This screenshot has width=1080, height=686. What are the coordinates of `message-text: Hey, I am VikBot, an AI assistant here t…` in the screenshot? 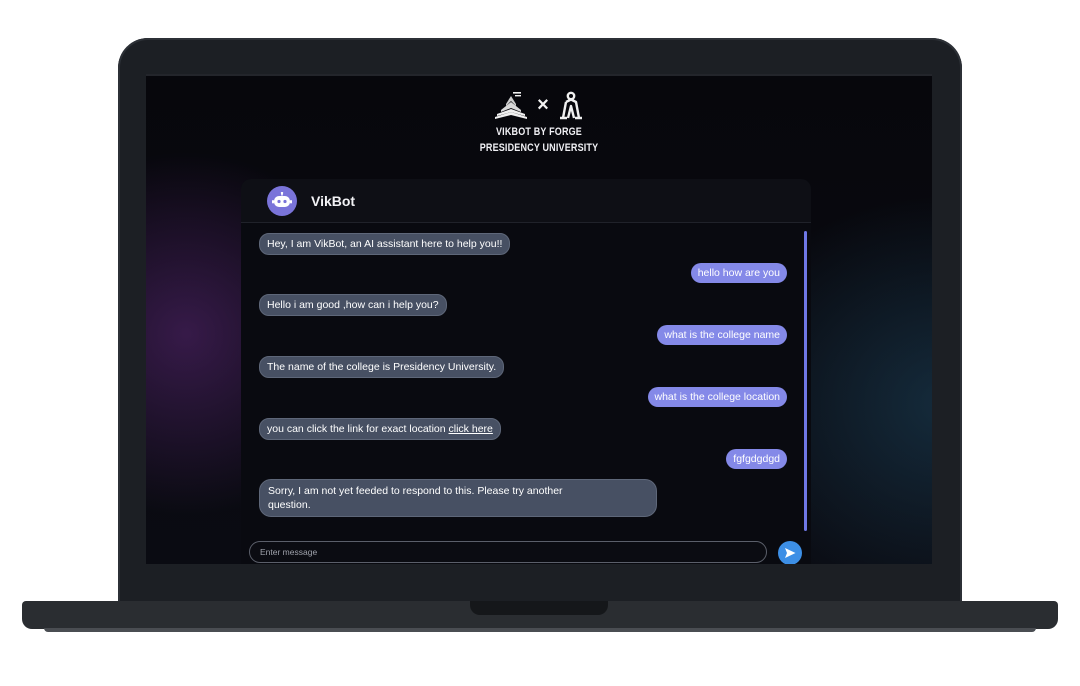 It's located at (385, 244).